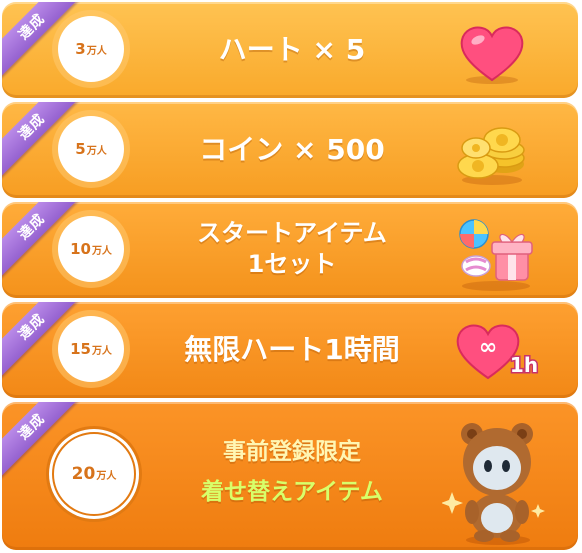 This screenshot has height=553, width=582. Describe the element at coordinates (524, 365) in the screenshot. I see `duration-label: 1h` at that location.